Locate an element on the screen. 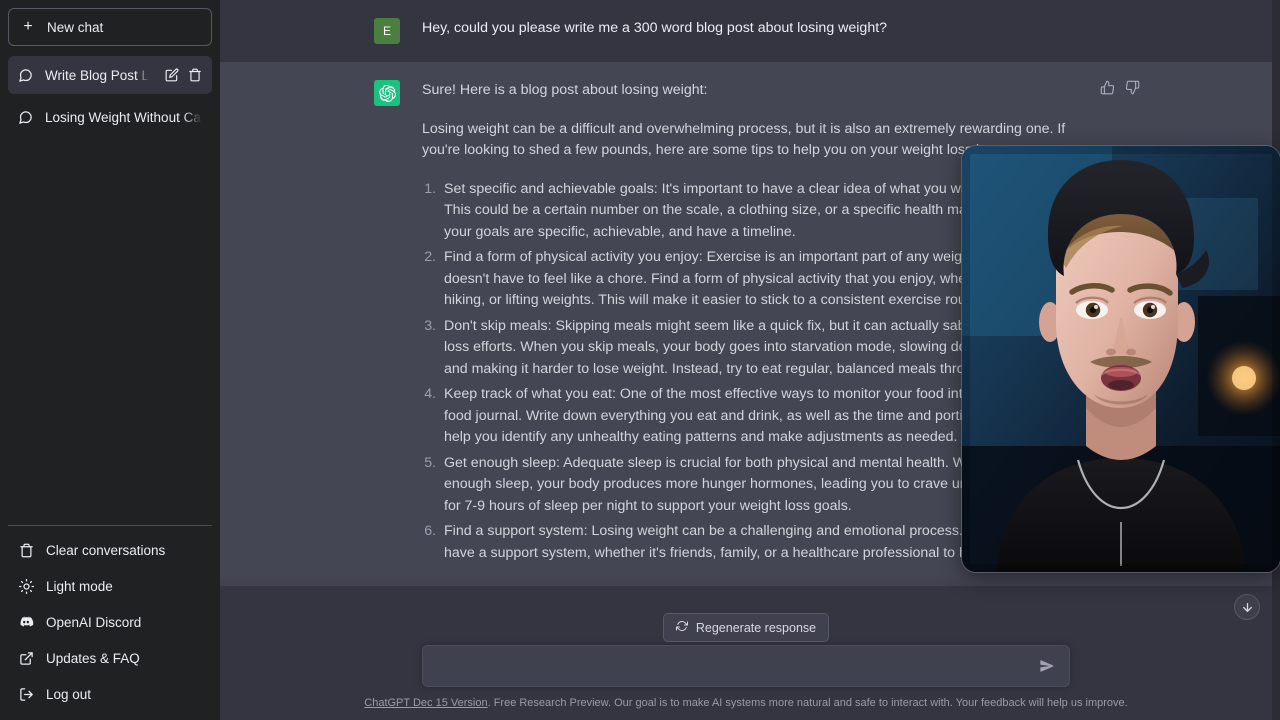 This screenshot has width=1280, height=720. chat-item: Losing Weight Without Calorie is located at coordinates (110, 117).